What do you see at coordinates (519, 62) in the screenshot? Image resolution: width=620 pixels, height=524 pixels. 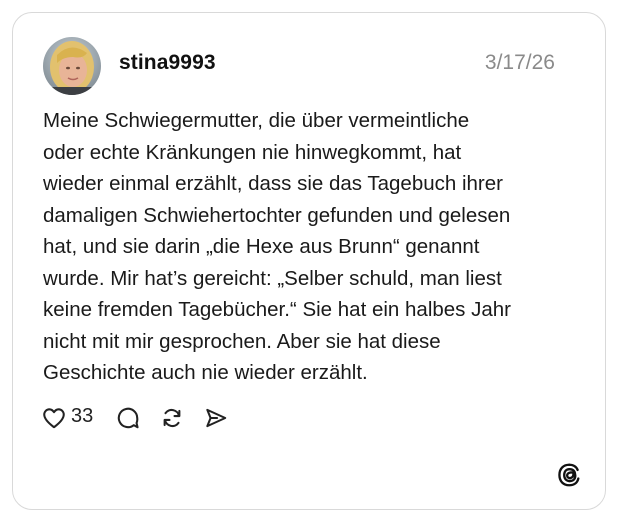 I see `post-date: 3/17/26` at bounding box center [519, 62].